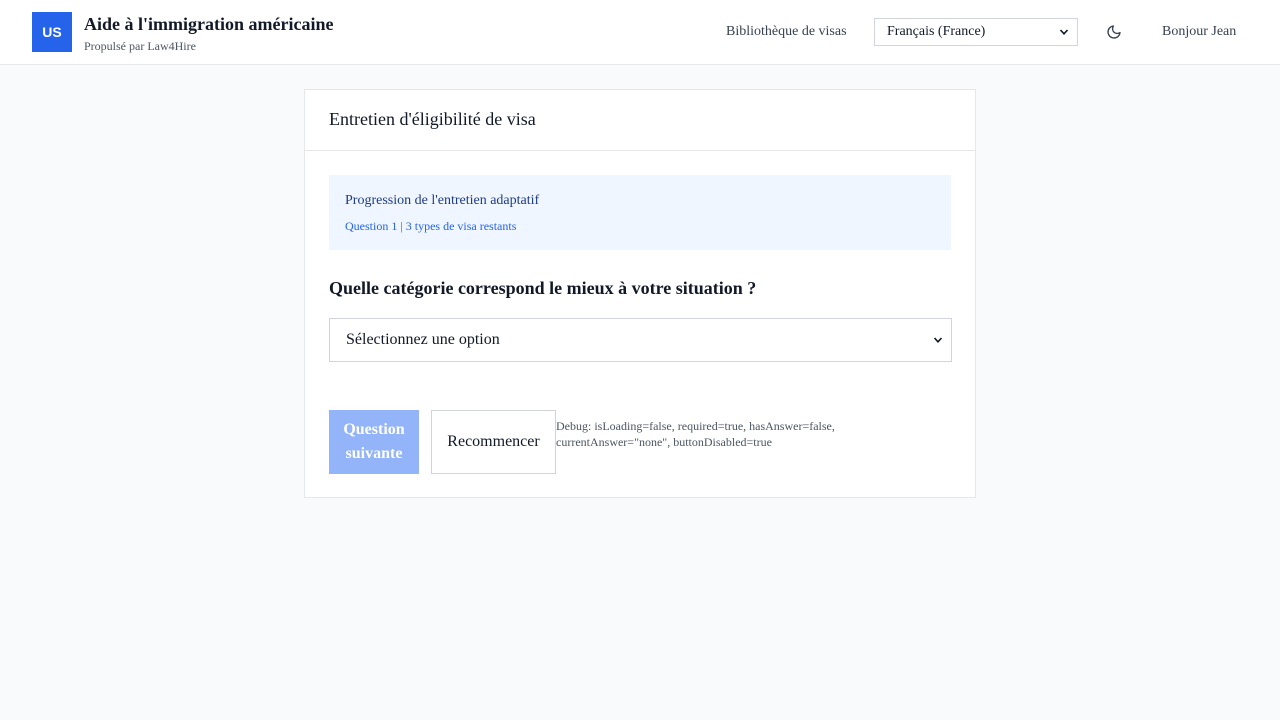  Describe the element at coordinates (140, 46) in the screenshot. I see `app-subtitle: Propulsé par Law4Hire` at that location.